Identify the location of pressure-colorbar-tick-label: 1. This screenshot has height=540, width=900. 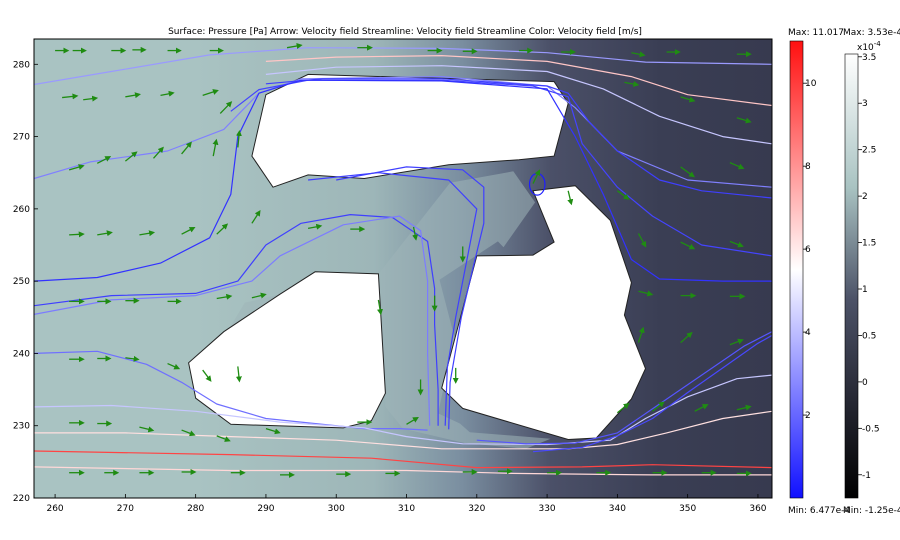
(865, 290).